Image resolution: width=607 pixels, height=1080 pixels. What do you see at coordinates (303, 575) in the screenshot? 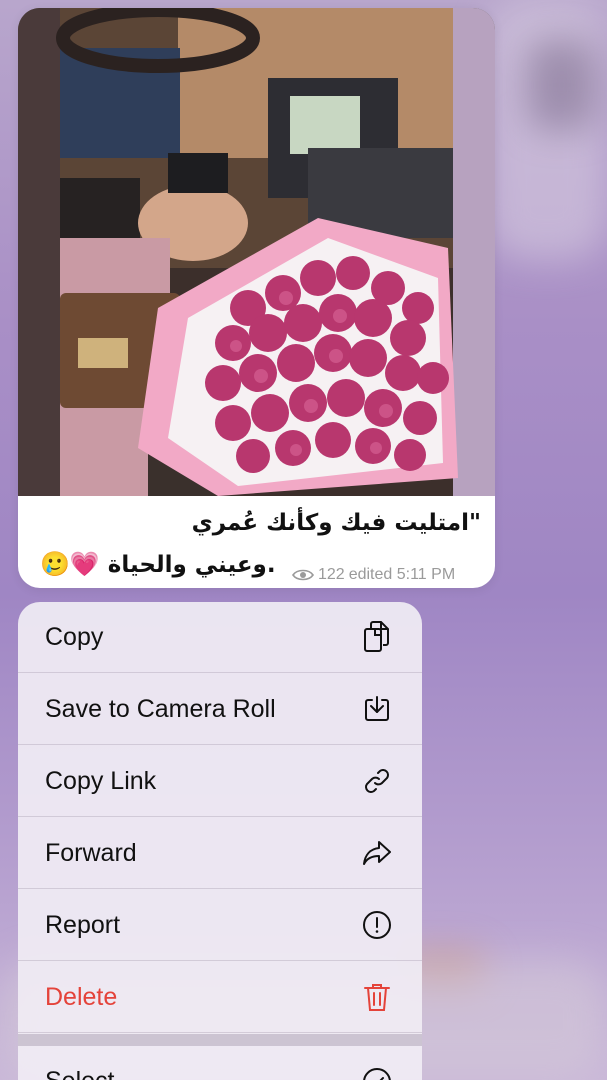
I see `eye-icon` at bounding box center [303, 575].